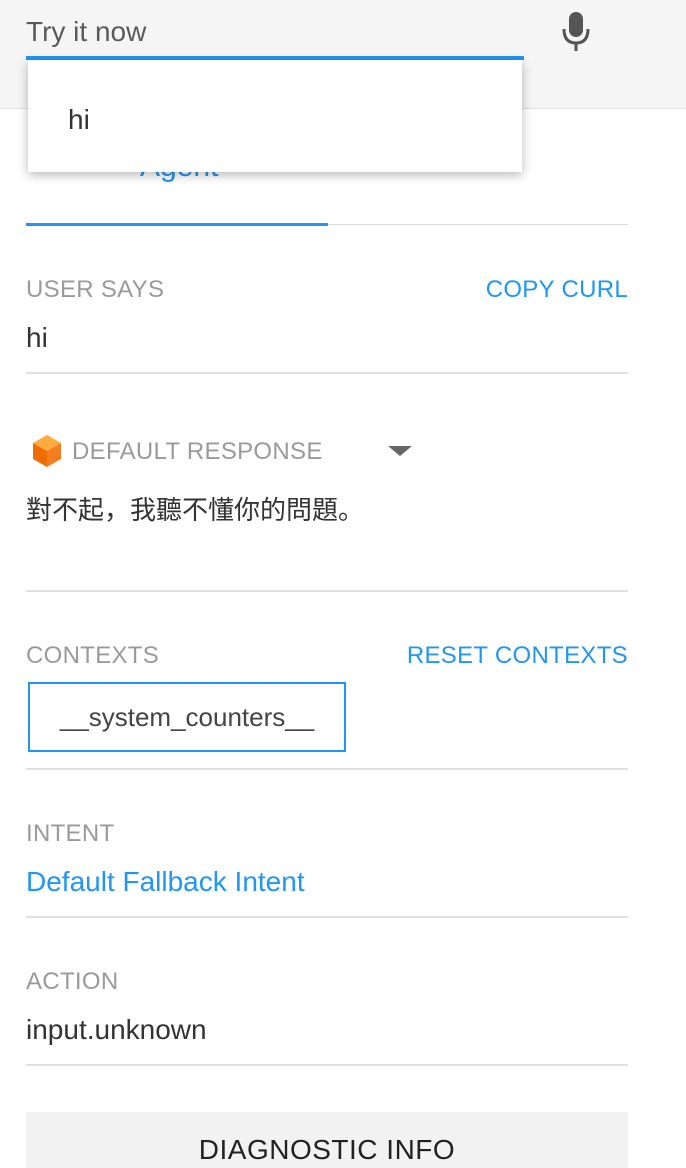 The height and width of the screenshot is (1168, 686). I want to click on intent-label: INTENT, so click(70, 833).